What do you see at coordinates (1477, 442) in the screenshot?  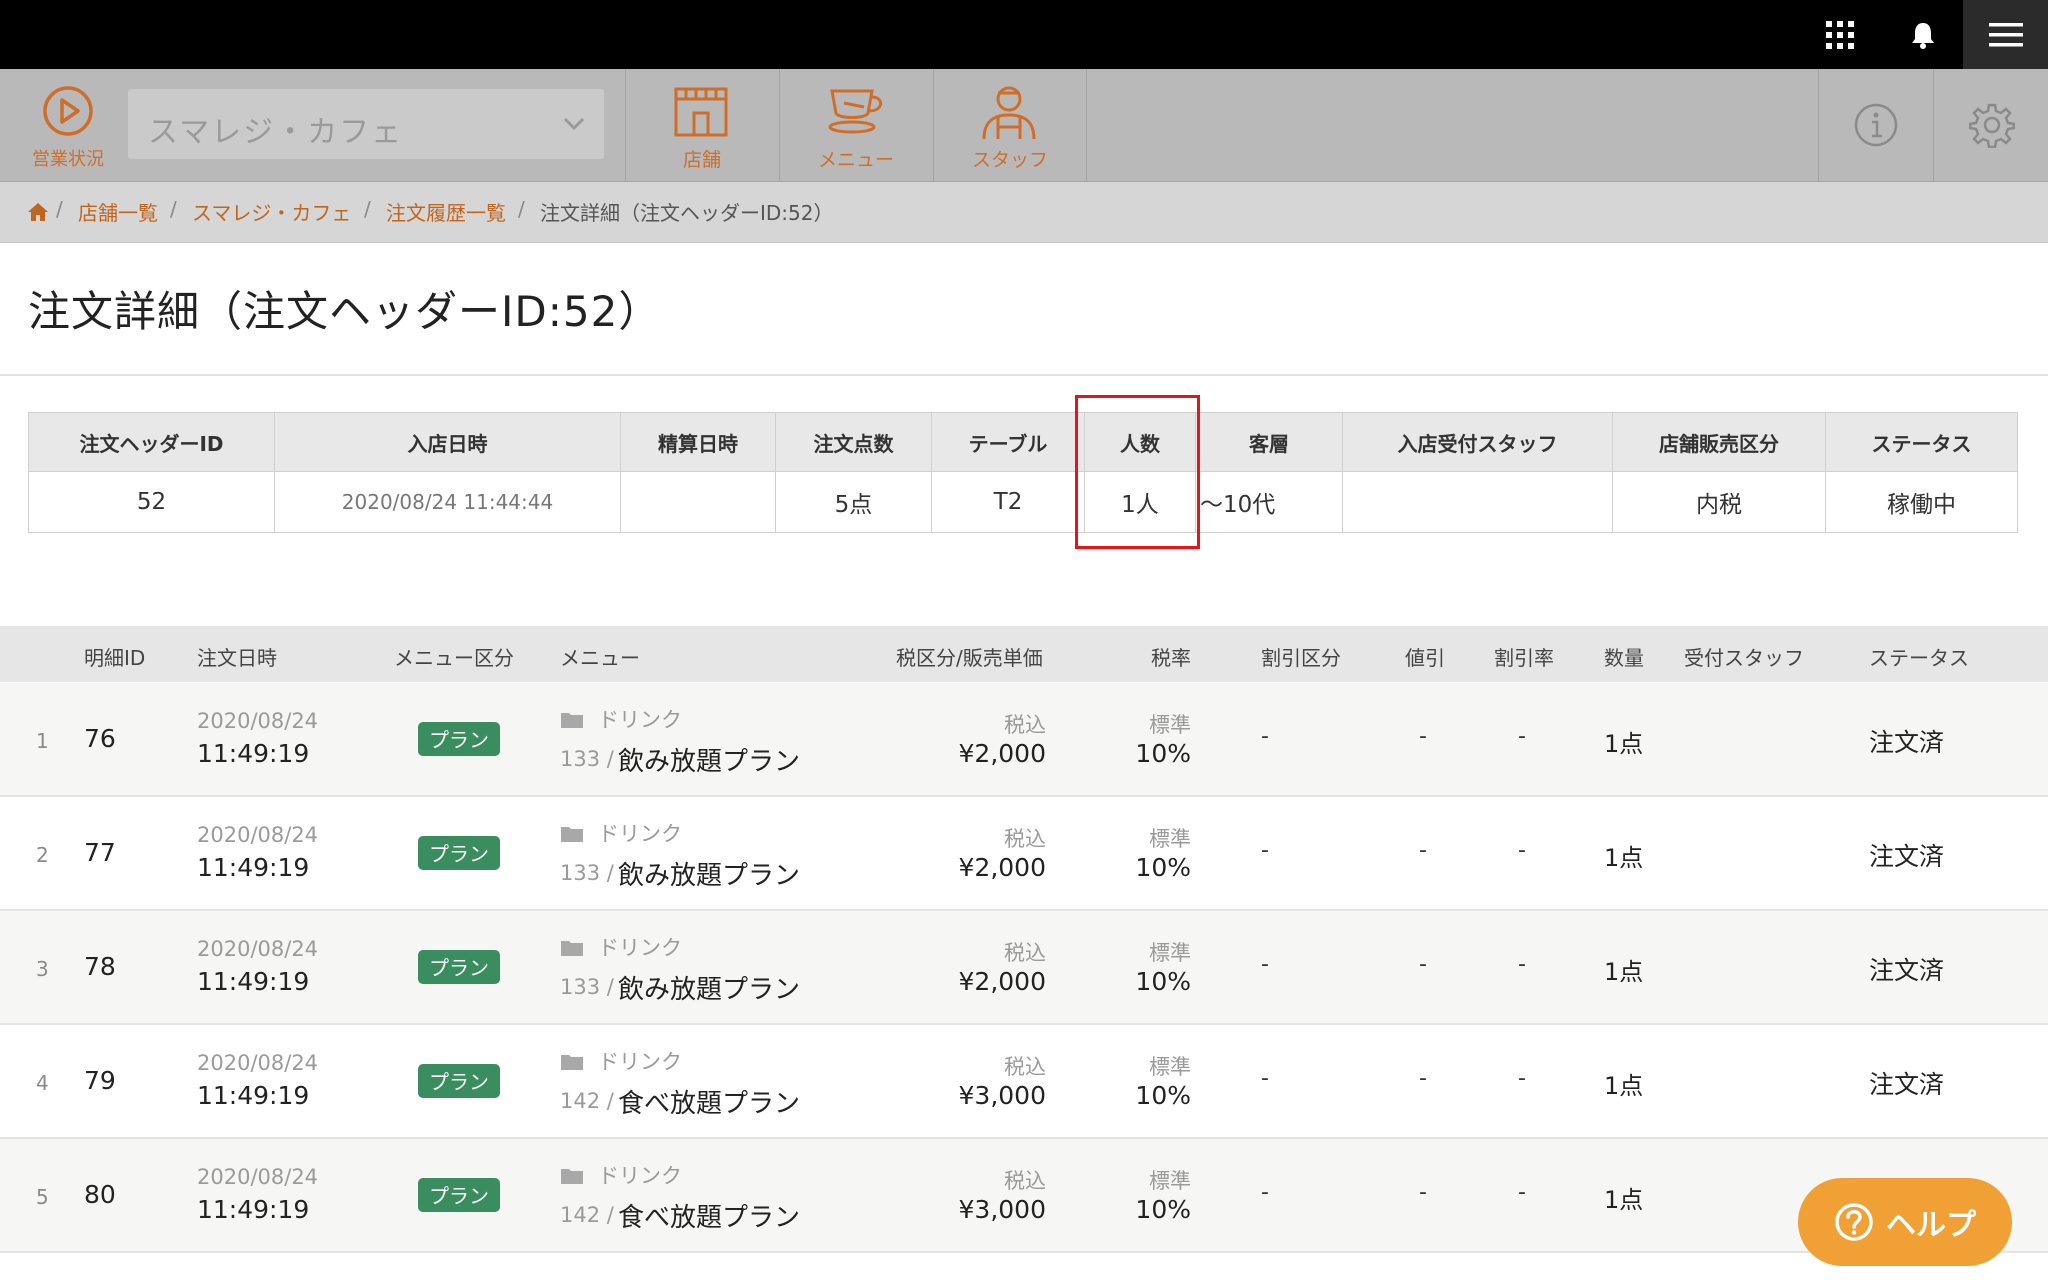 I see `col-checkin-staff: 入店受付スタッフ` at bounding box center [1477, 442].